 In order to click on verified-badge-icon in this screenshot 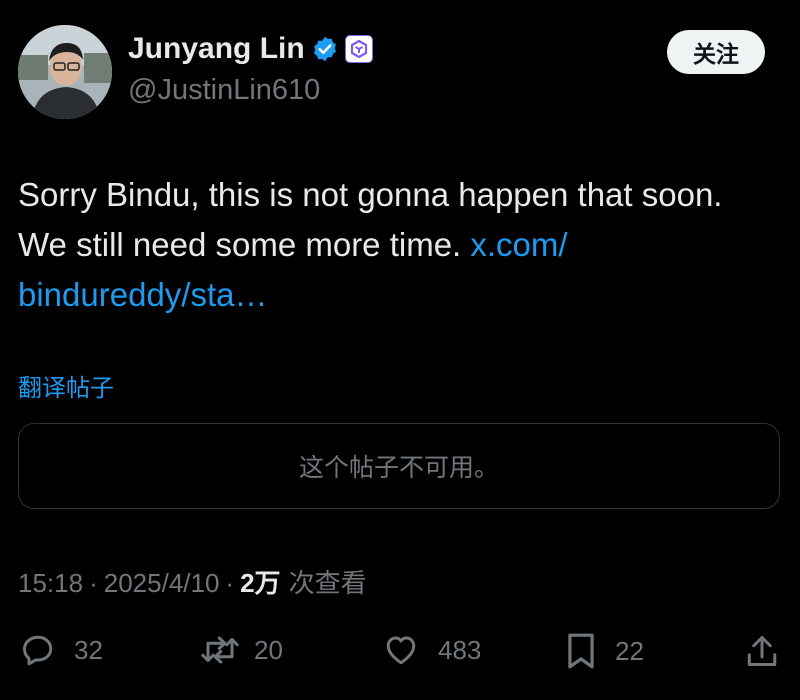, I will do `click(324, 49)`.